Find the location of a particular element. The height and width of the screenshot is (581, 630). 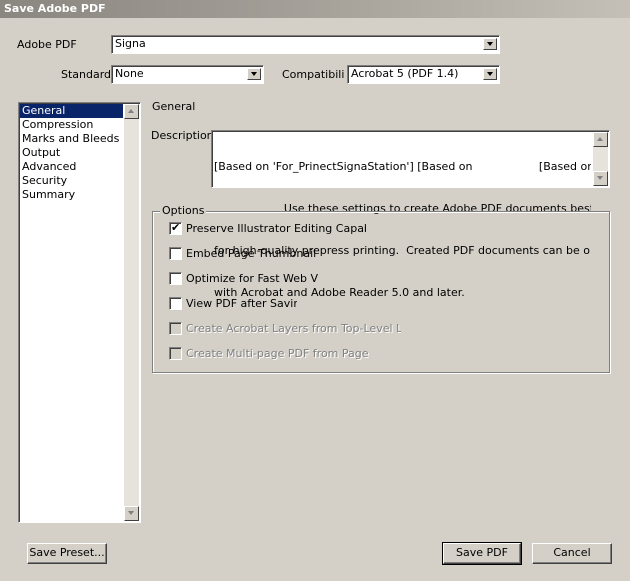

category-list-scrollbar is located at coordinates (131, 312).